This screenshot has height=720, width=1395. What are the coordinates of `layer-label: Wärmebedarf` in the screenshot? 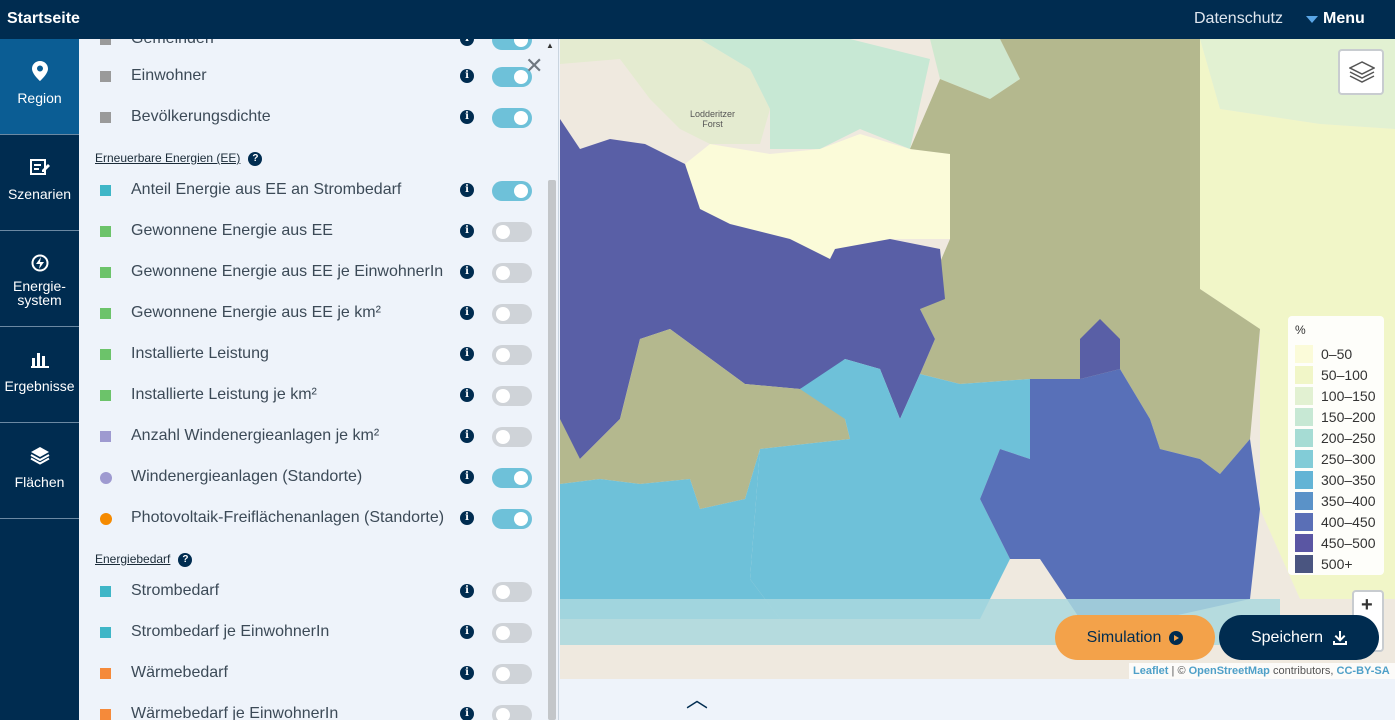 It's located at (179, 672).